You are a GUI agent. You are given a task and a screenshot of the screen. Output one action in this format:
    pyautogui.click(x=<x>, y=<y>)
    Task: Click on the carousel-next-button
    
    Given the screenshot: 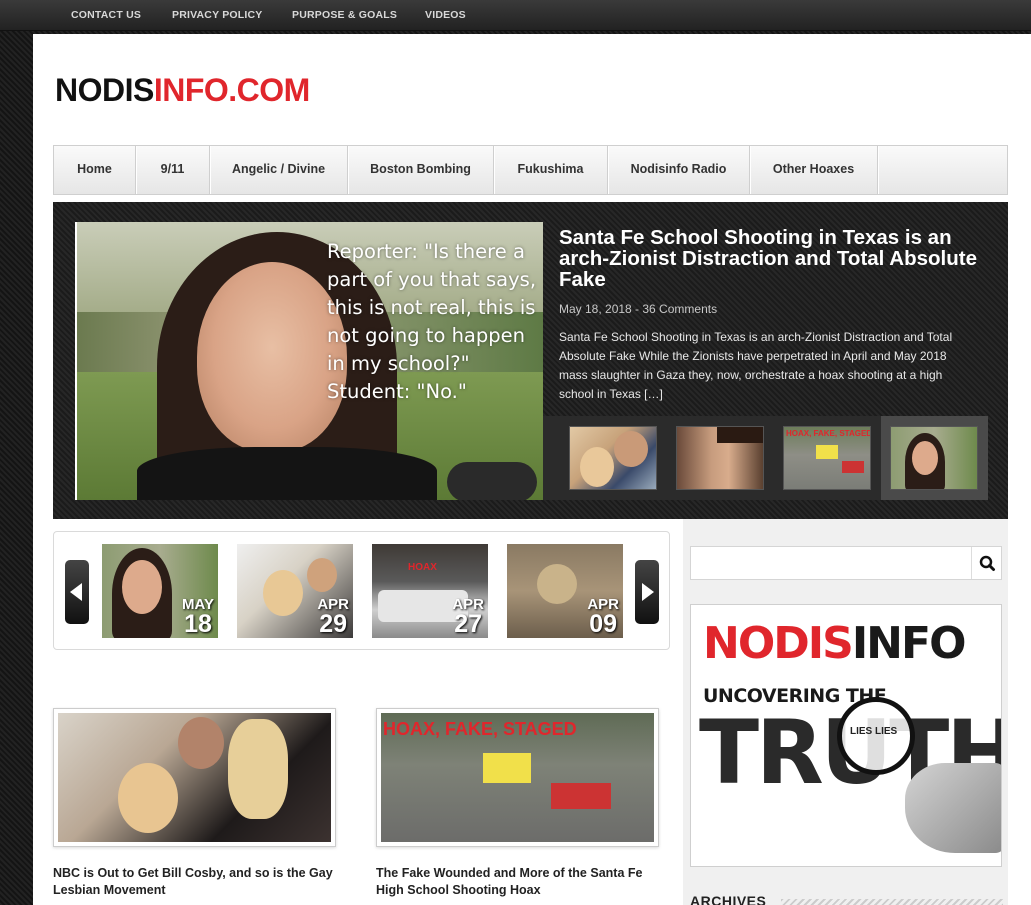 What is the action you would take?
    pyautogui.click(x=647, y=592)
    